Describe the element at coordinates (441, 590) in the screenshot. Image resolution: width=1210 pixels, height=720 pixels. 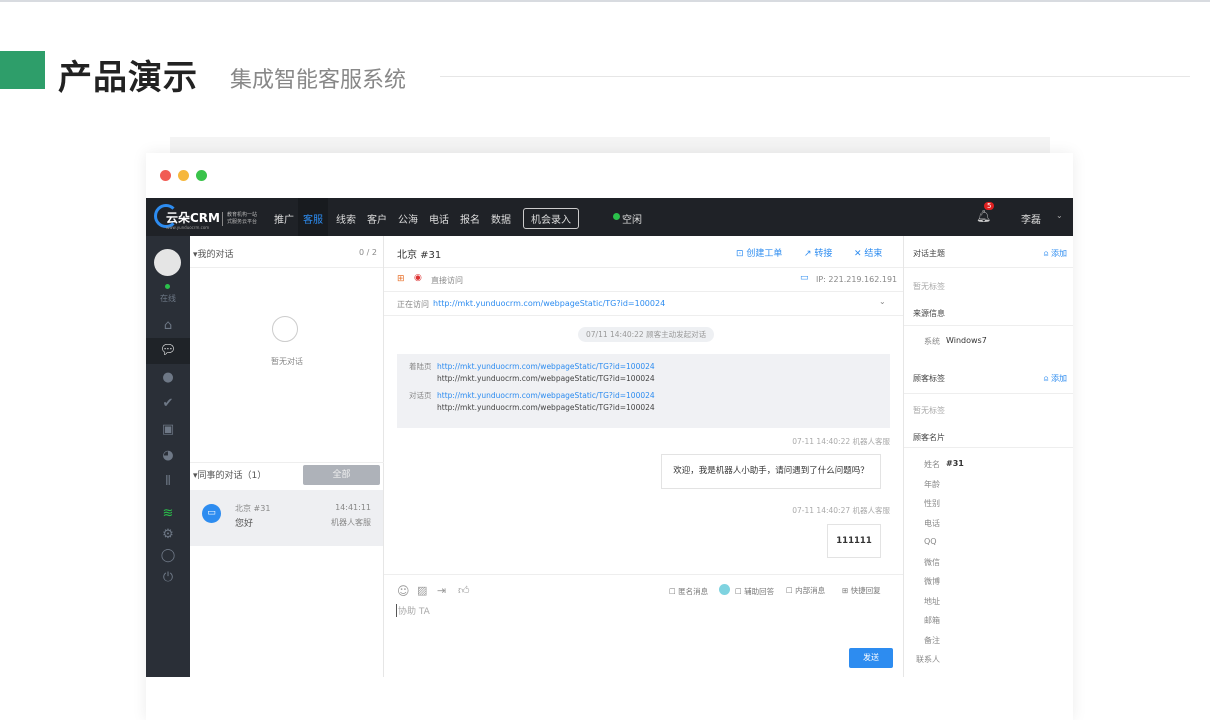
I see `file-icon: ⇥` at that location.